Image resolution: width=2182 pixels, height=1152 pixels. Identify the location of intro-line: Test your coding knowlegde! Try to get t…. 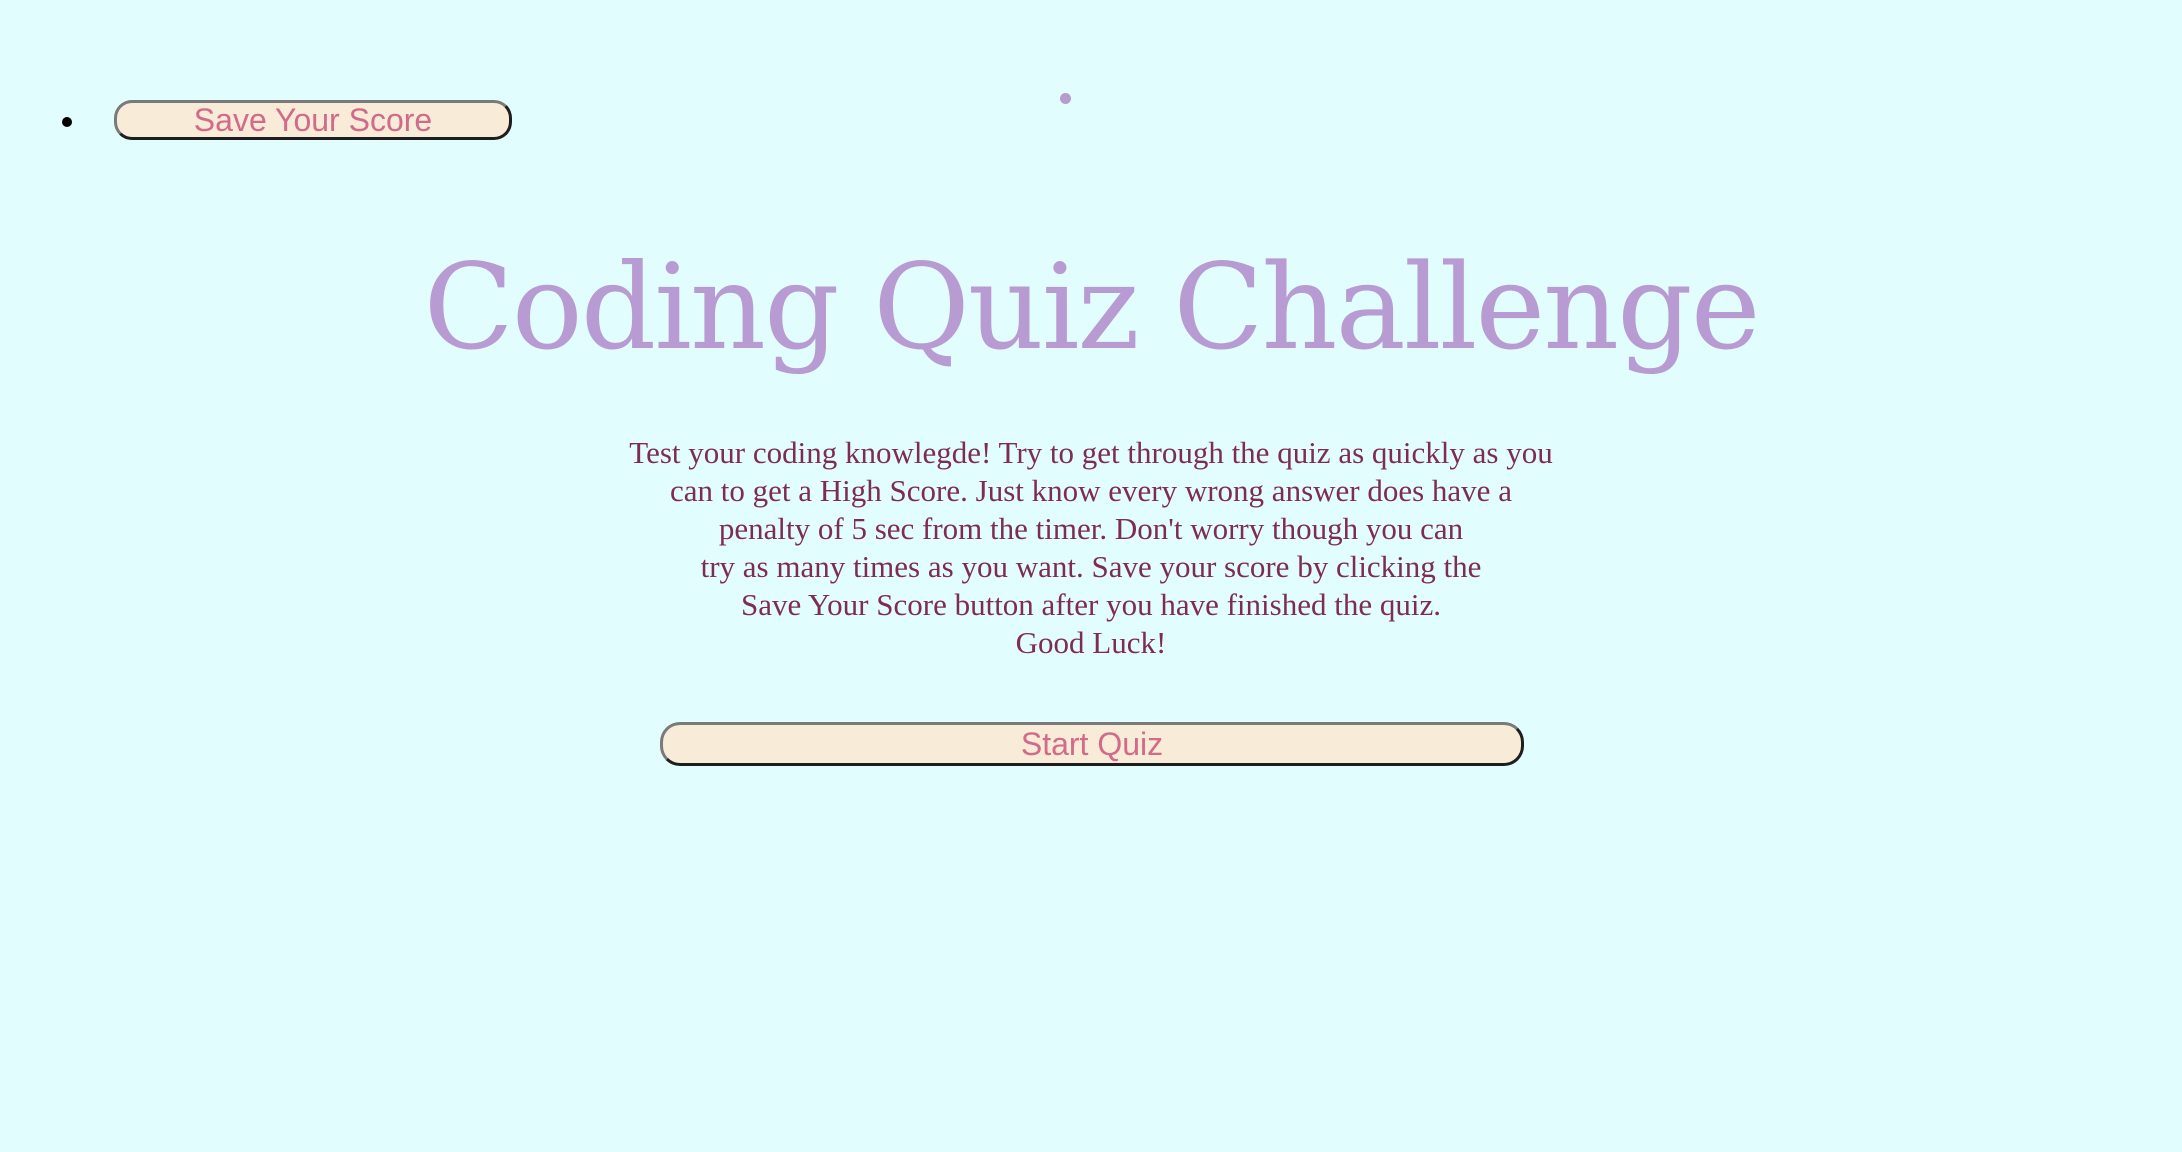
(1091, 452).